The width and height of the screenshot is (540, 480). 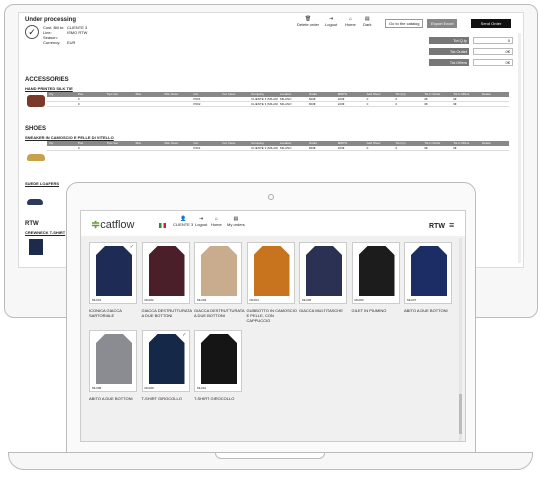 I want to click on scroll-thumb, so click(x=460, y=414).